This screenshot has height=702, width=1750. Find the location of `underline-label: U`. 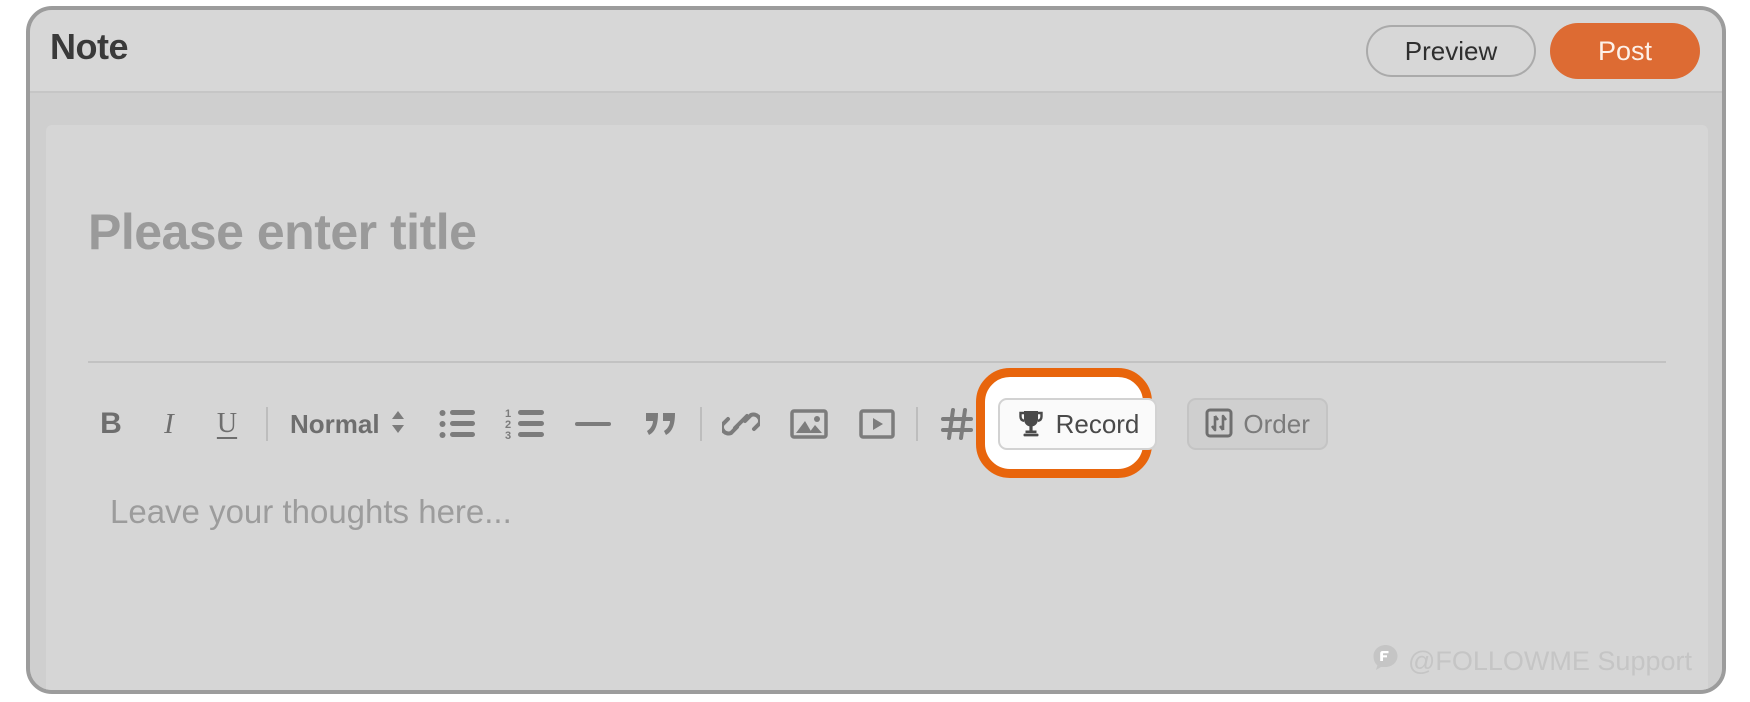

underline-label: U is located at coordinates (227, 423).